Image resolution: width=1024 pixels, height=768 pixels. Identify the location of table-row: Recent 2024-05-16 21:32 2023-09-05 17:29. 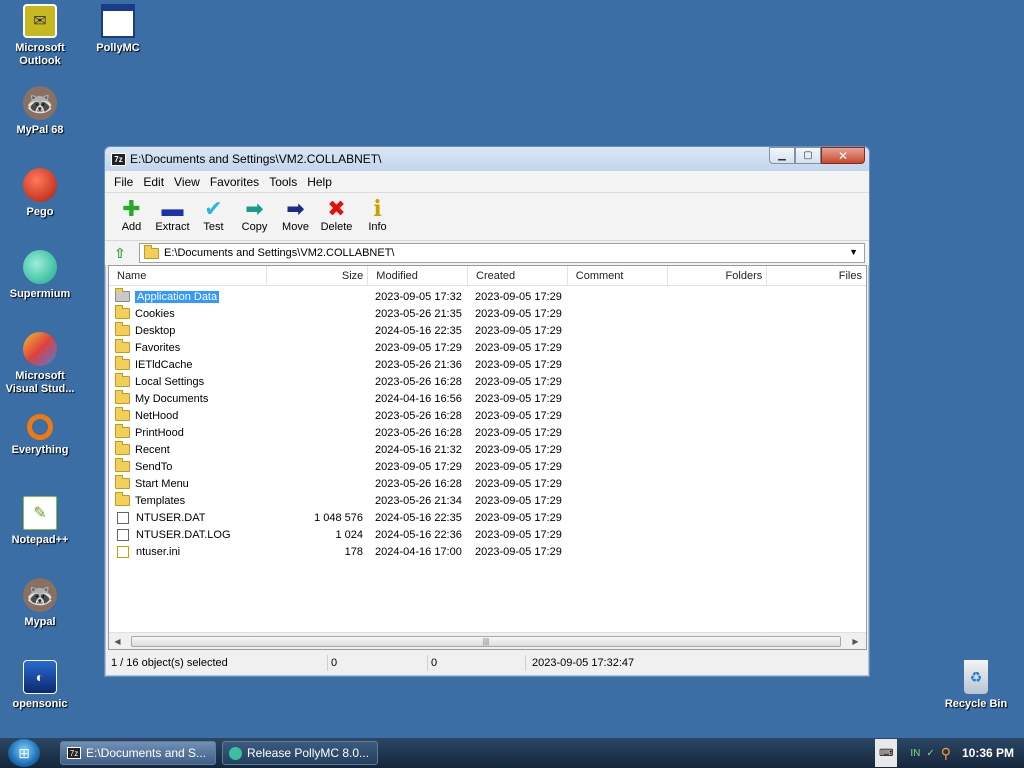
(487, 449).